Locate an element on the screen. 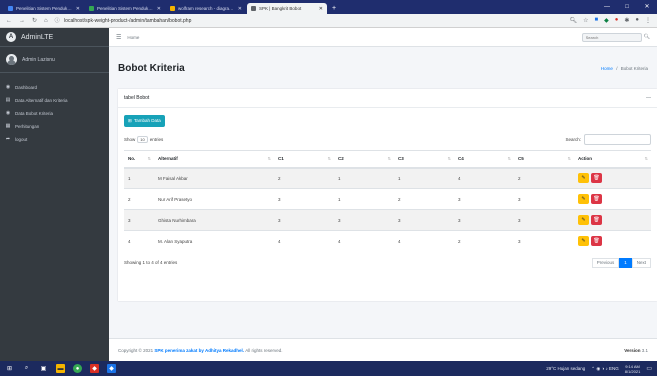 The width and height of the screenshot is (657, 376). user-panel: Admin Lazisnu is located at coordinates (54, 60).